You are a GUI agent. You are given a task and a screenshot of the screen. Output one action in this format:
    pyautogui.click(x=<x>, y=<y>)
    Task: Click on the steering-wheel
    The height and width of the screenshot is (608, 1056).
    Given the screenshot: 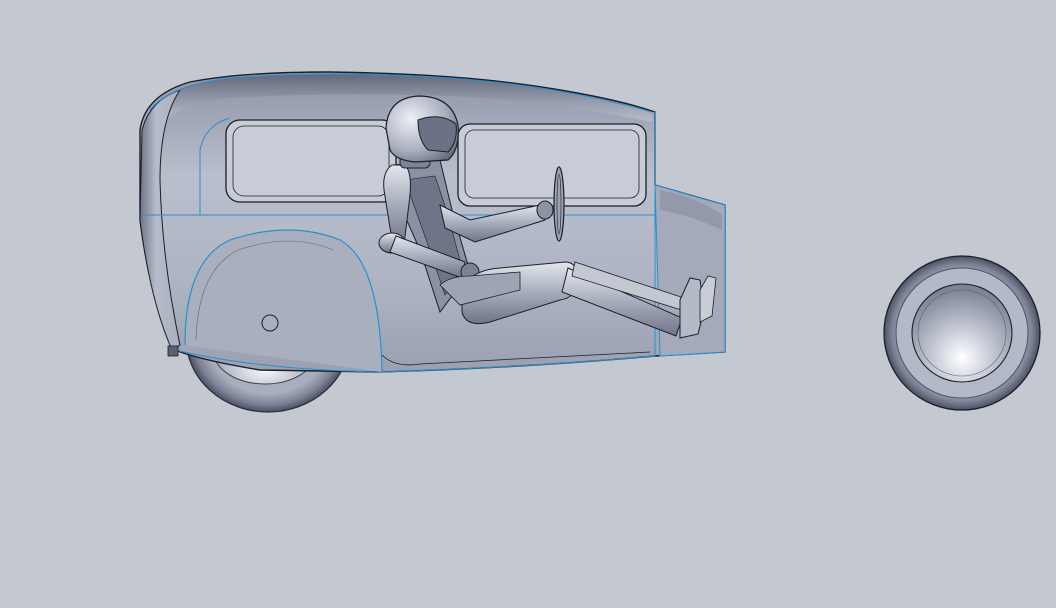 What is the action you would take?
    pyautogui.click(x=559, y=204)
    